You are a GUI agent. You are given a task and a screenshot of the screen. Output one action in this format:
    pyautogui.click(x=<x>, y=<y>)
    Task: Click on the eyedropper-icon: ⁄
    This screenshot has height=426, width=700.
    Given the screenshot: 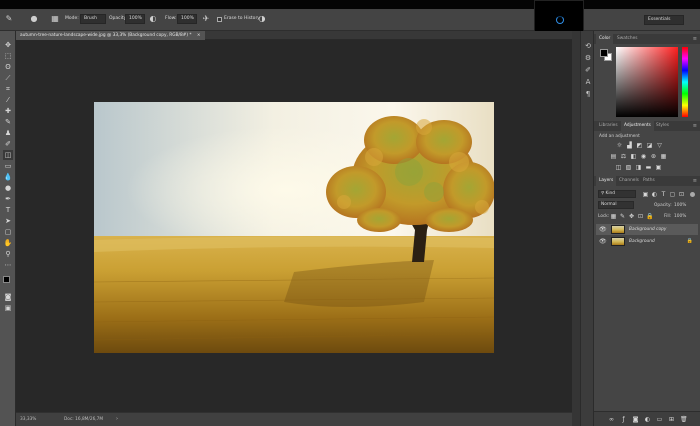 What is the action you would take?
    pyautogui.click(x=8, y=100)
    